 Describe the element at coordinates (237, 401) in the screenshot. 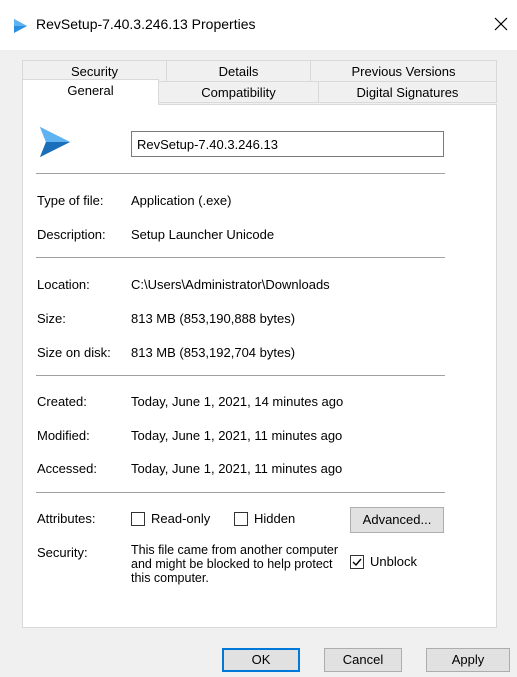

I see `created-value: Today, June 1, 2021, 14 minutes ago` at that location.